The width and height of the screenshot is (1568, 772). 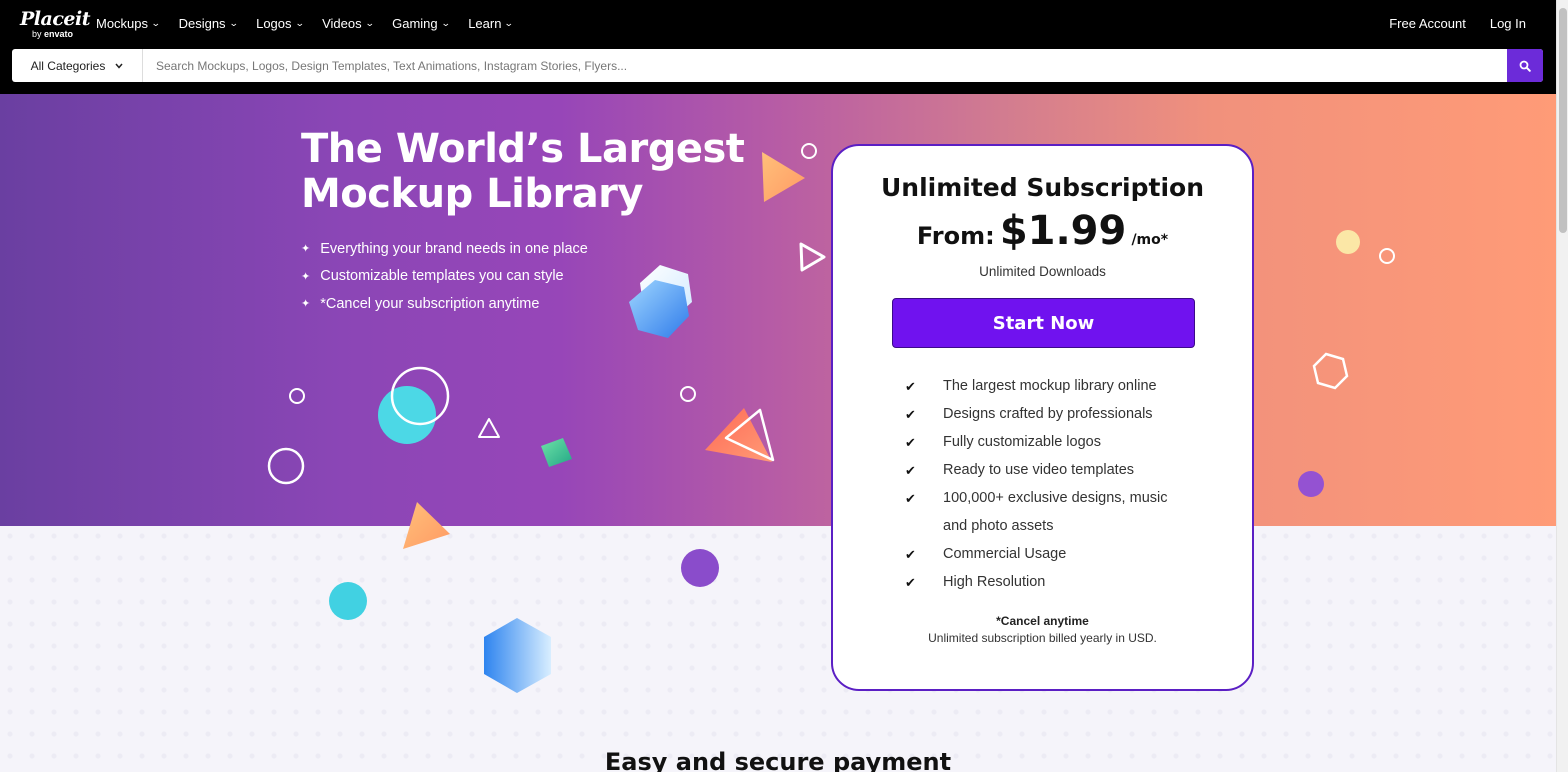 I want to click on feature-text: Commercial Usage, so click(x=1005, y=553).